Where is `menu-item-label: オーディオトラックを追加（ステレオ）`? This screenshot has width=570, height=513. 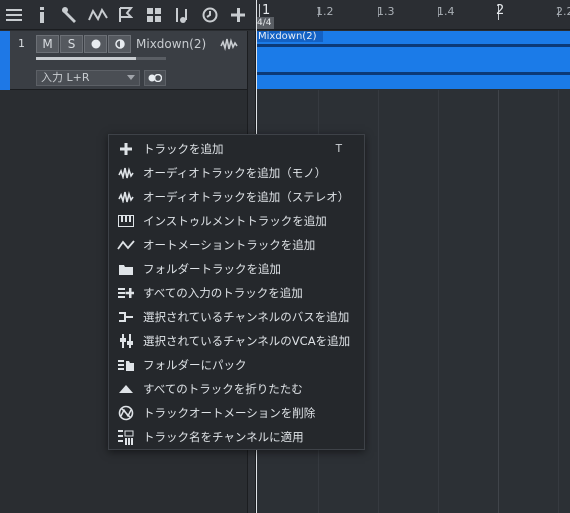
menu-item-label: オーディオトラックを追加（ステレオ） is located at coordinates (246, 197).